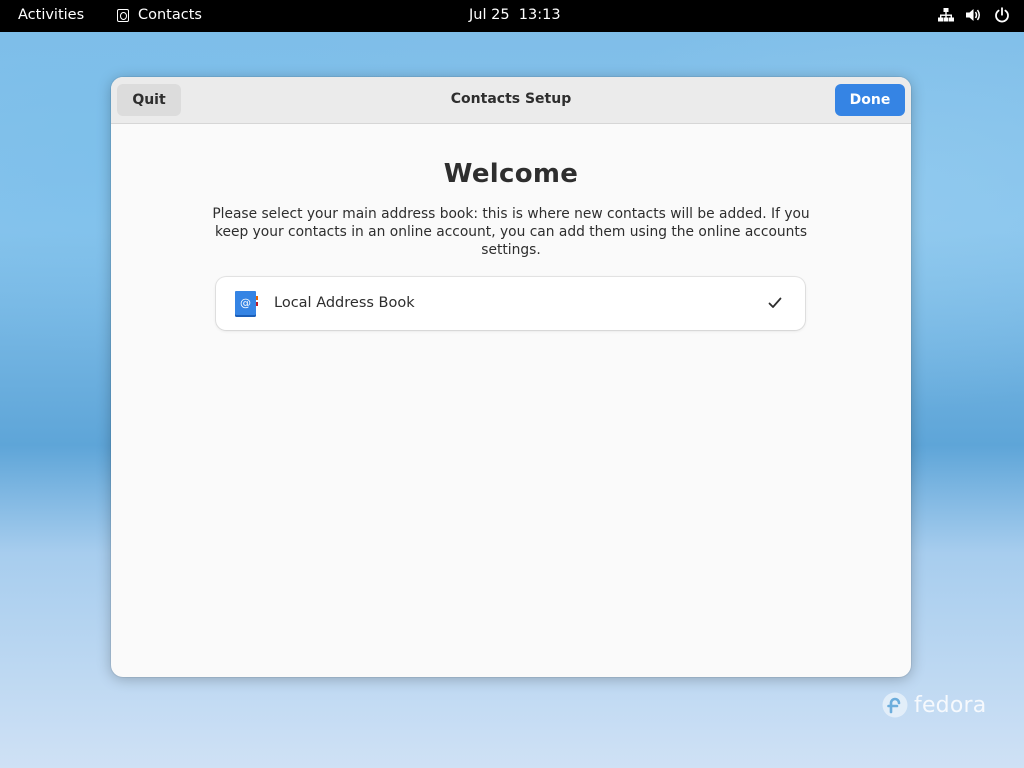 This screenshot has width=1024, height=768. Describe the element at coordinates (344, 303) in the screenshot. I see `address-book-label: Local Address Book` at that location.